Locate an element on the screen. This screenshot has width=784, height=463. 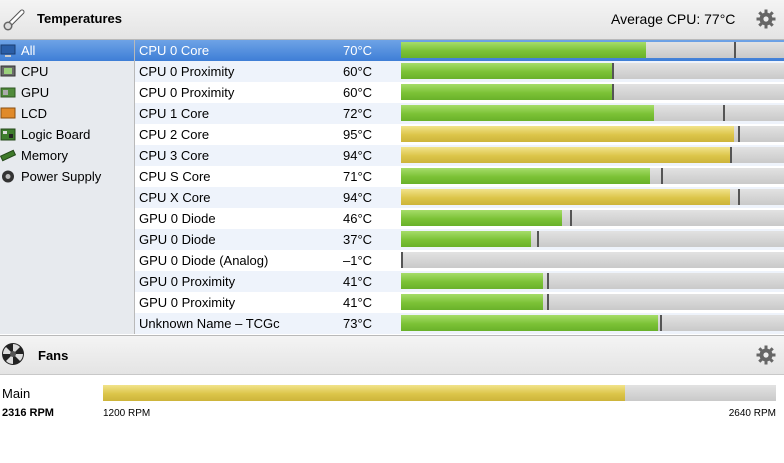
sidebar-item-logic-board: Logic Board is located at coordinates (67, 134).